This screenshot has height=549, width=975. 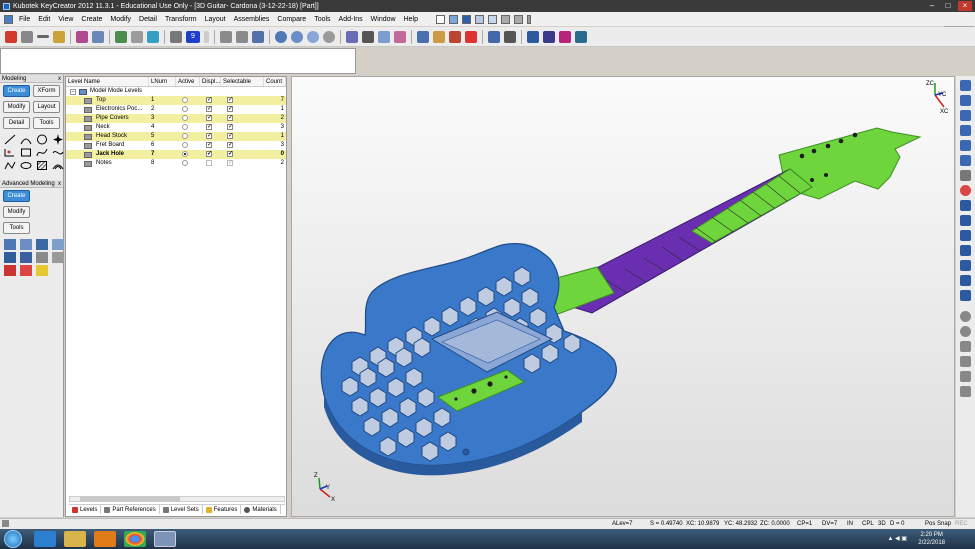 What do you see at coordinates (46, 91) in the screenshot?
I see `xform-button: XForm` at bounding box center [46, 91].